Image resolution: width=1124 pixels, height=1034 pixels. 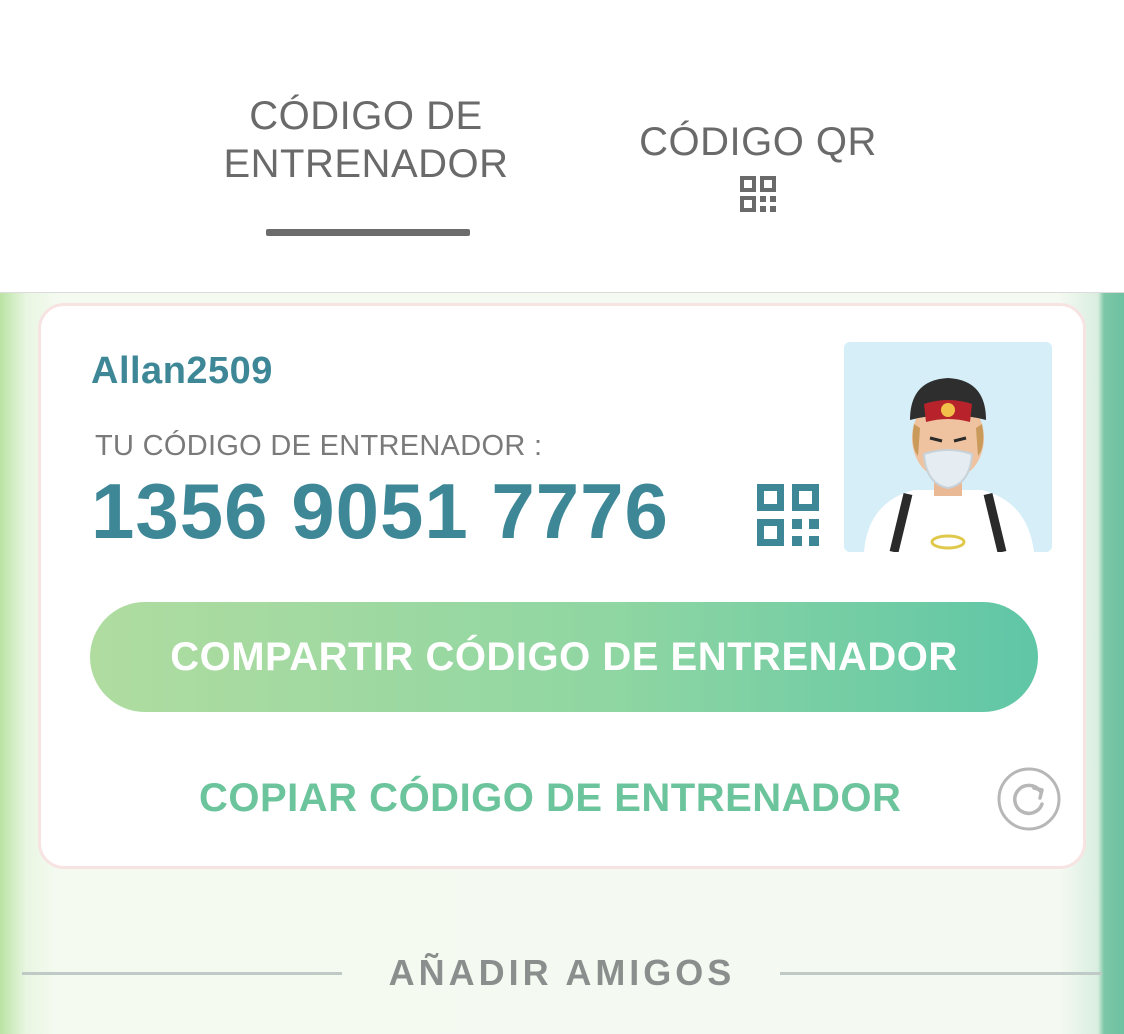 I want to click on tab-trainer-code: CÓDIGO DE ENTRENADOR, so click(x=366, y=140).